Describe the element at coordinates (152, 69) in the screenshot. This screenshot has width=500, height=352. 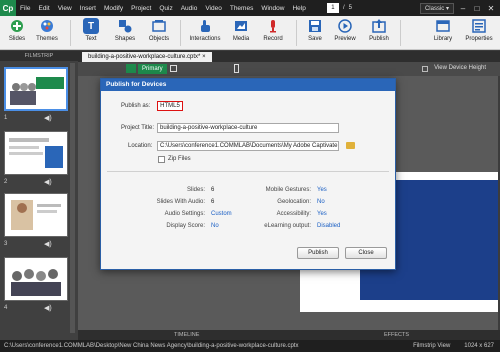
I see `primary-badge: Primary` at that location.